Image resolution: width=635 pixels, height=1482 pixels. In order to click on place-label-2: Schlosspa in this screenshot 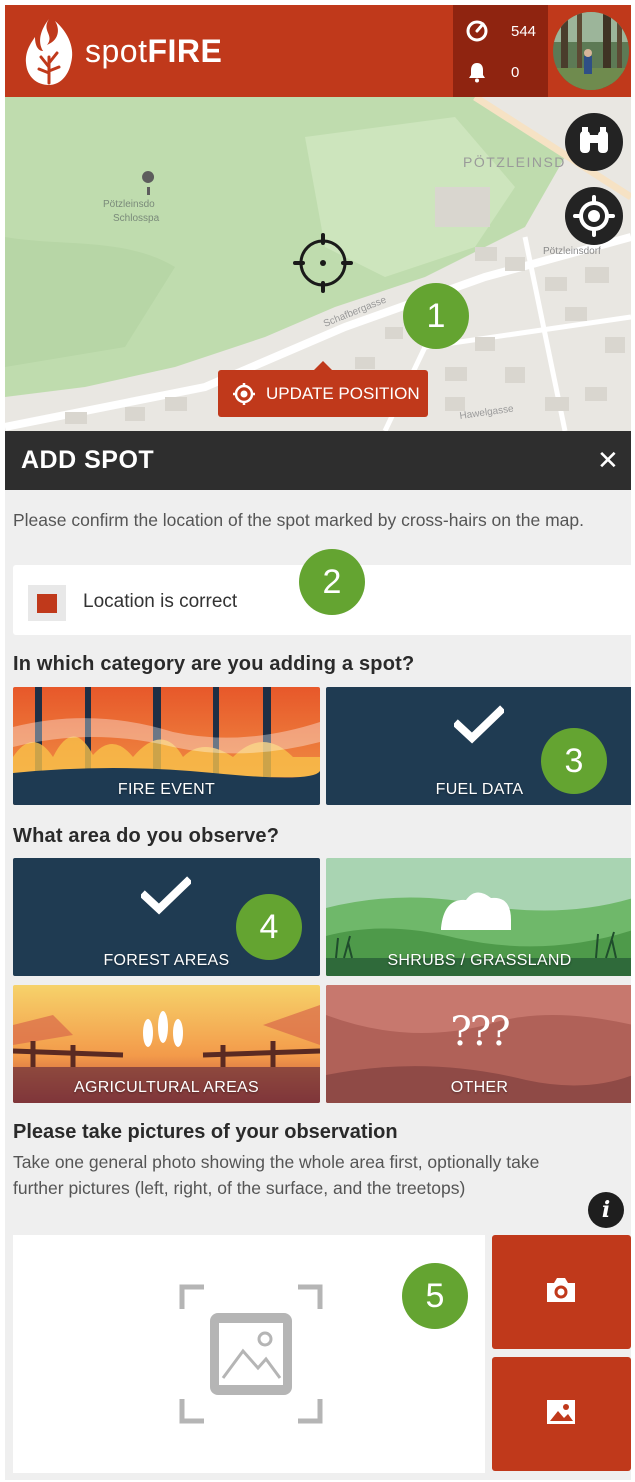, I will do `click(136, 218)`.